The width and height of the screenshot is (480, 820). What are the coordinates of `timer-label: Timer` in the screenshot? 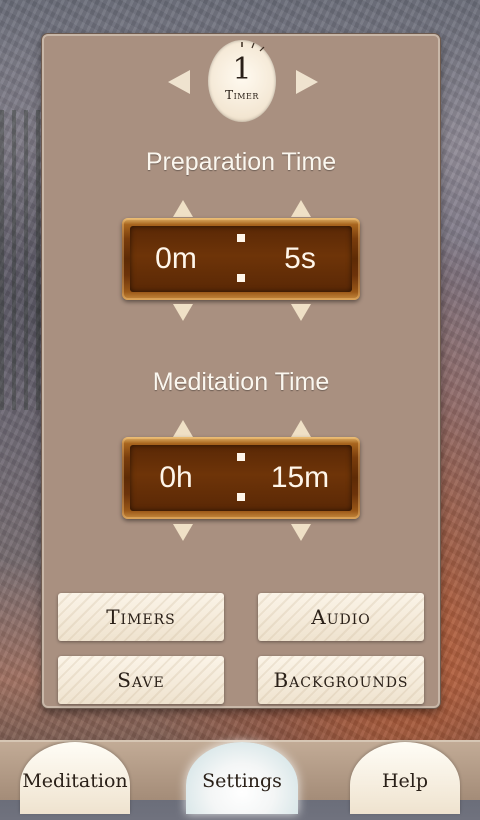 It's located at (242, 95).